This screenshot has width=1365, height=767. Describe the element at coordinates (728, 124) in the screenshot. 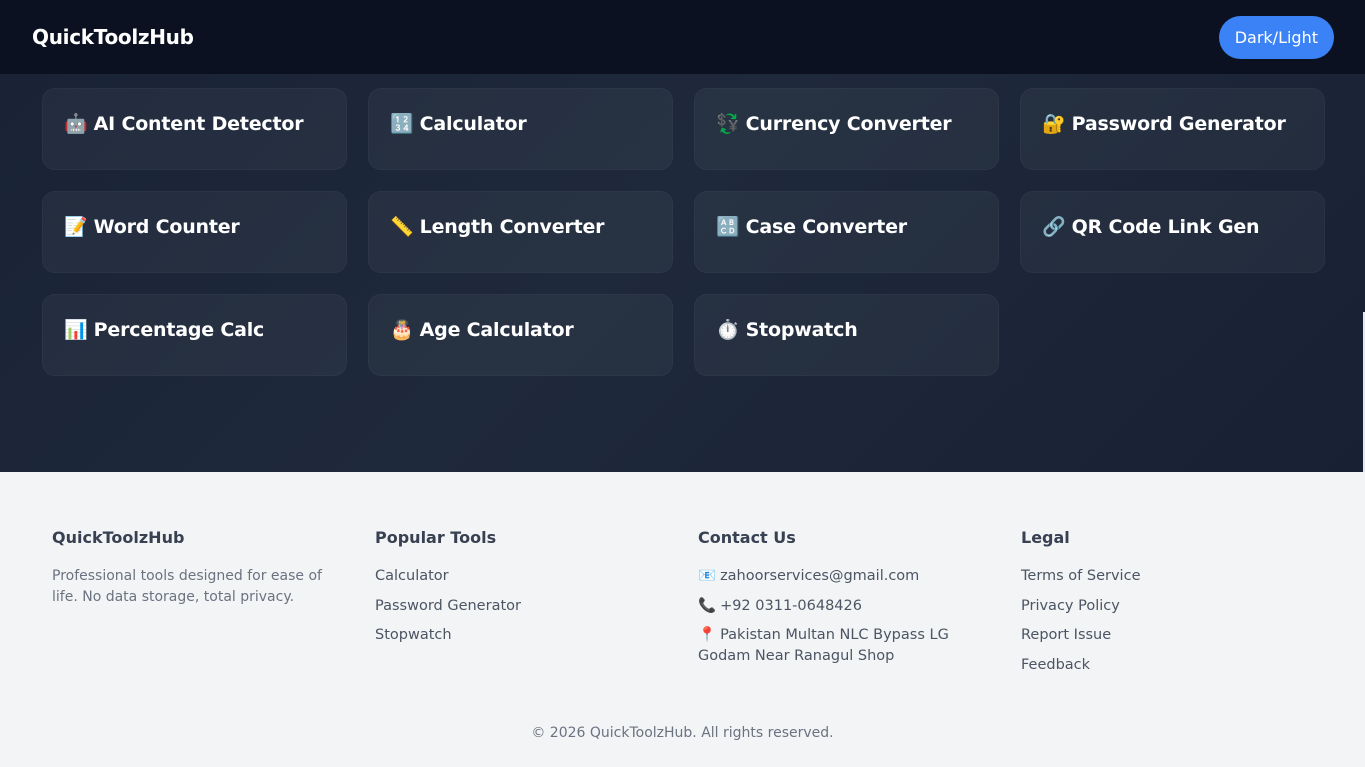

I see `currency-exchange-icon: 💱` at that location.